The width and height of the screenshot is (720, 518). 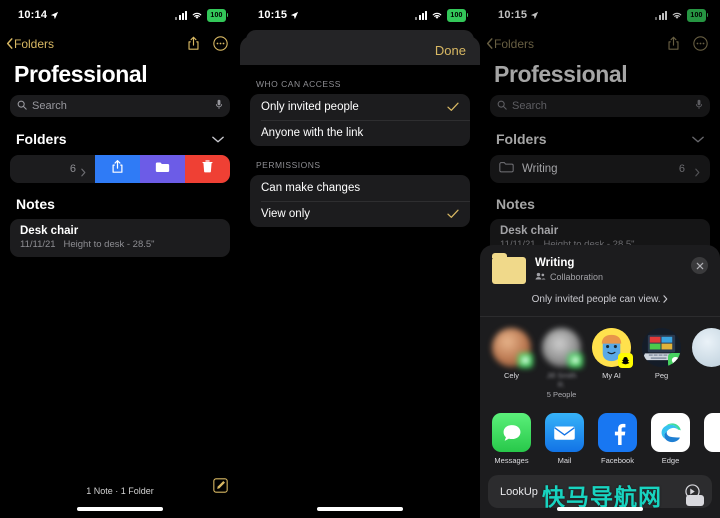 I want to click on option-view-only: View only, so click(x=360, y=214).